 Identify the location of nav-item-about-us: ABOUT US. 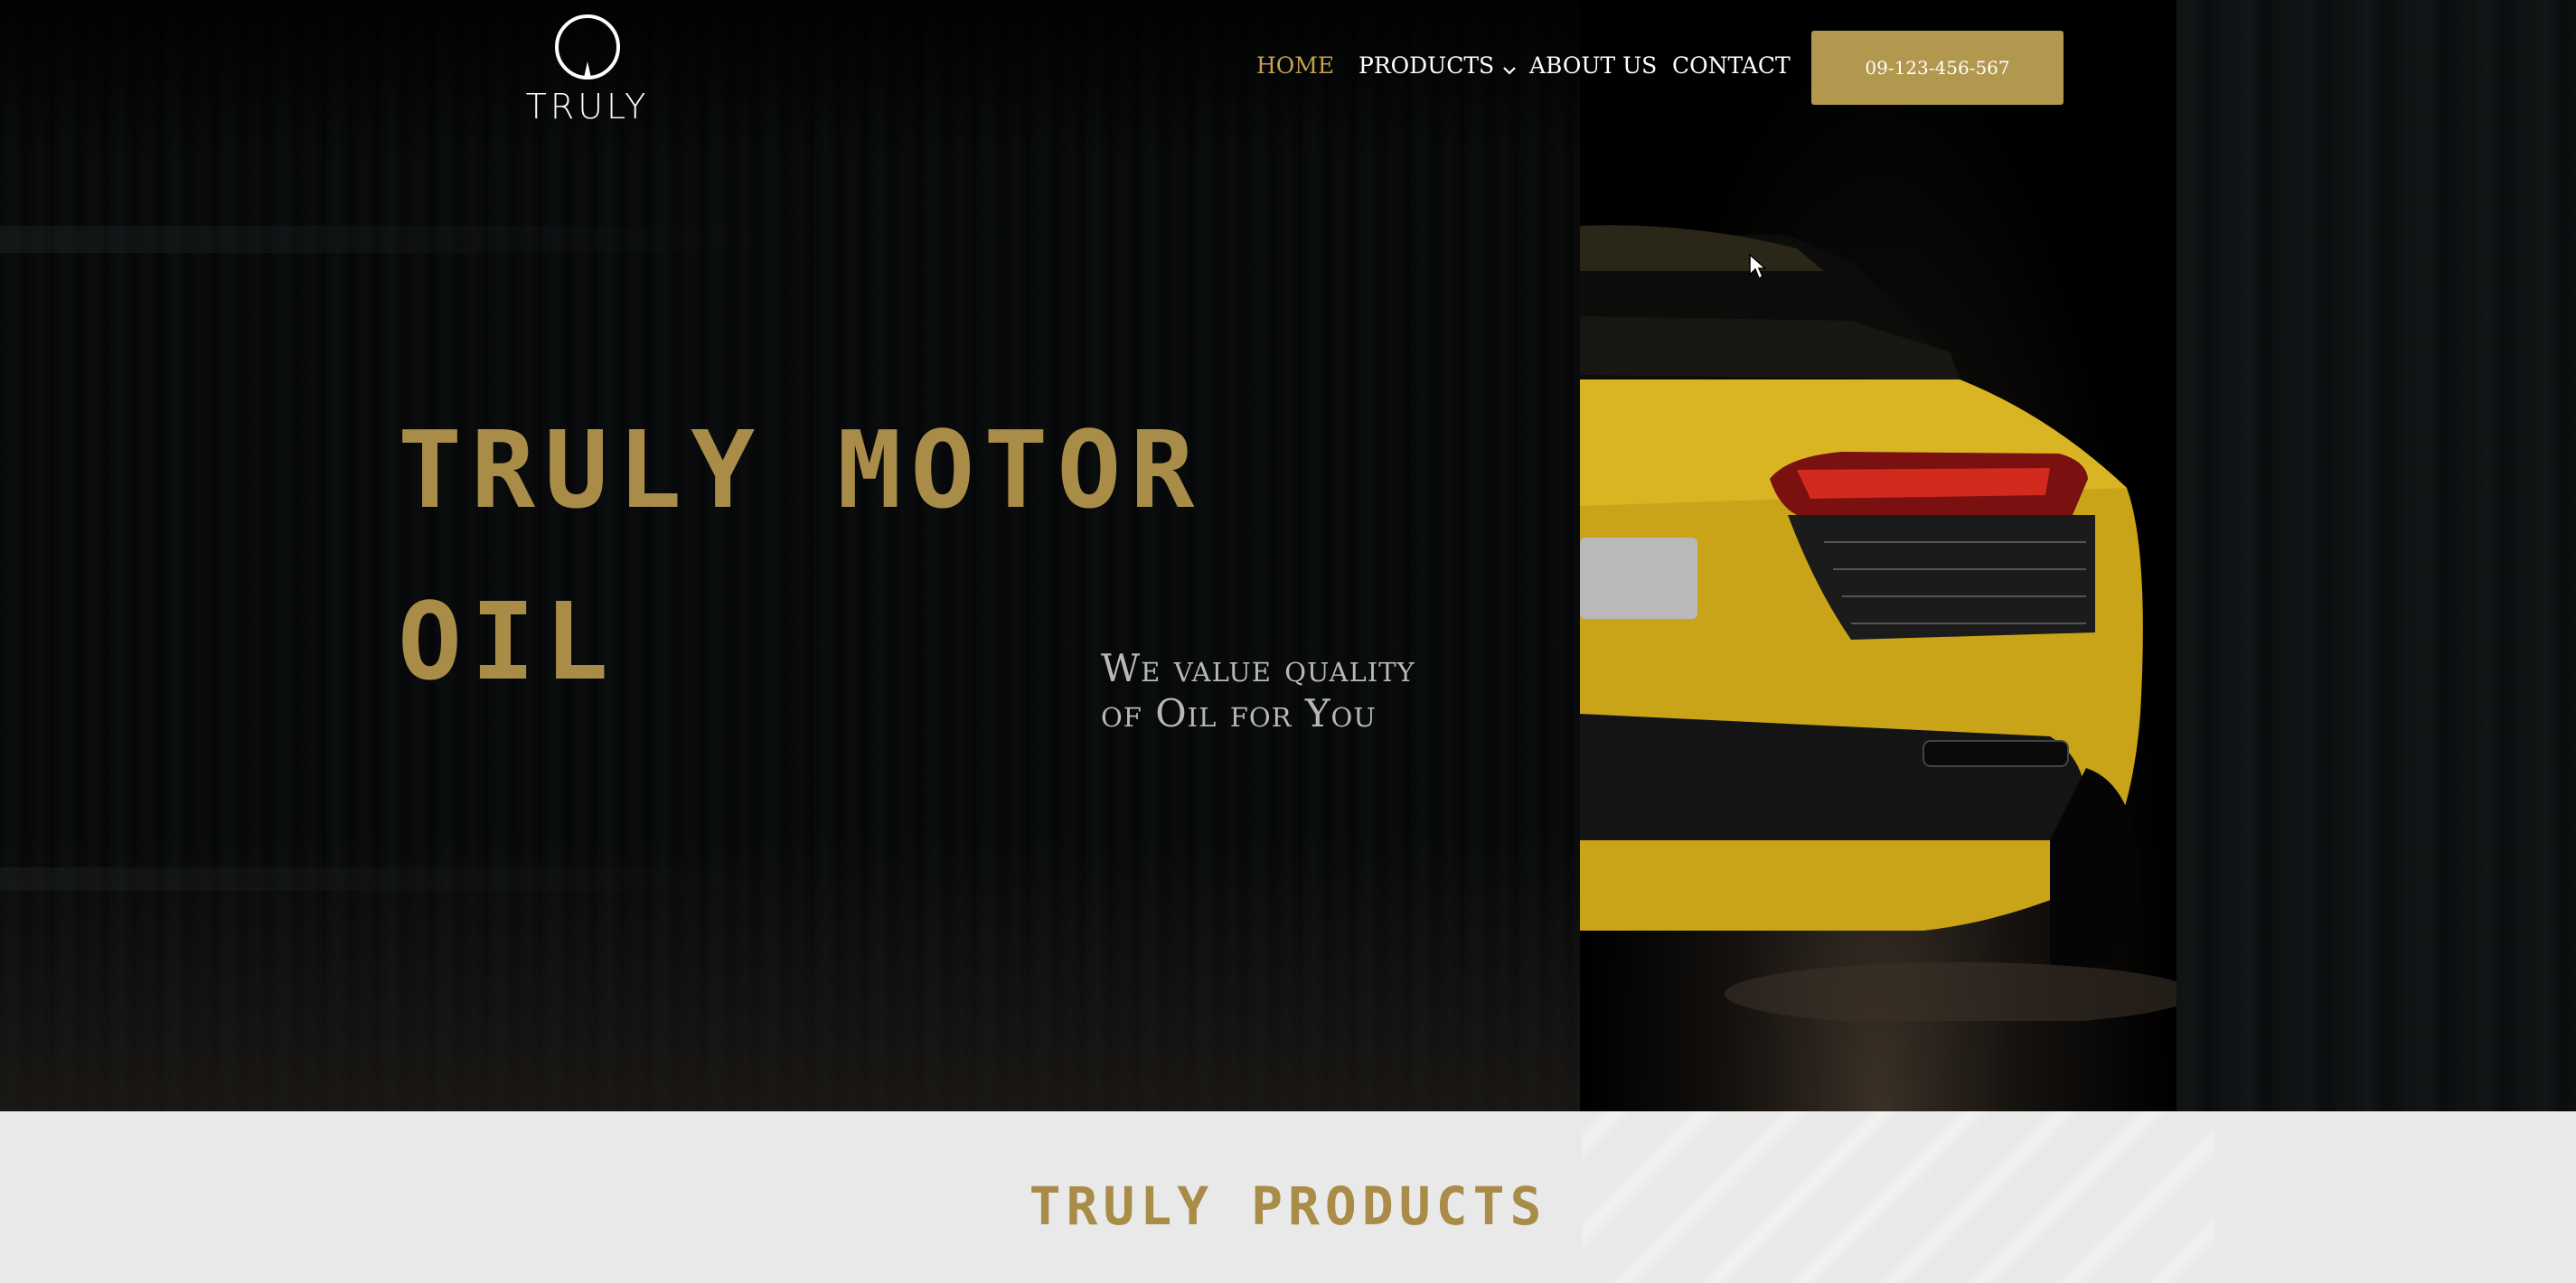
(1593, 66).